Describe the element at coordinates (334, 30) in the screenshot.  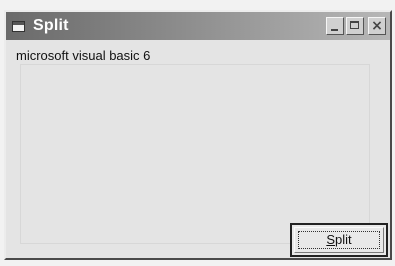
I see `minimize-icon` at that location.